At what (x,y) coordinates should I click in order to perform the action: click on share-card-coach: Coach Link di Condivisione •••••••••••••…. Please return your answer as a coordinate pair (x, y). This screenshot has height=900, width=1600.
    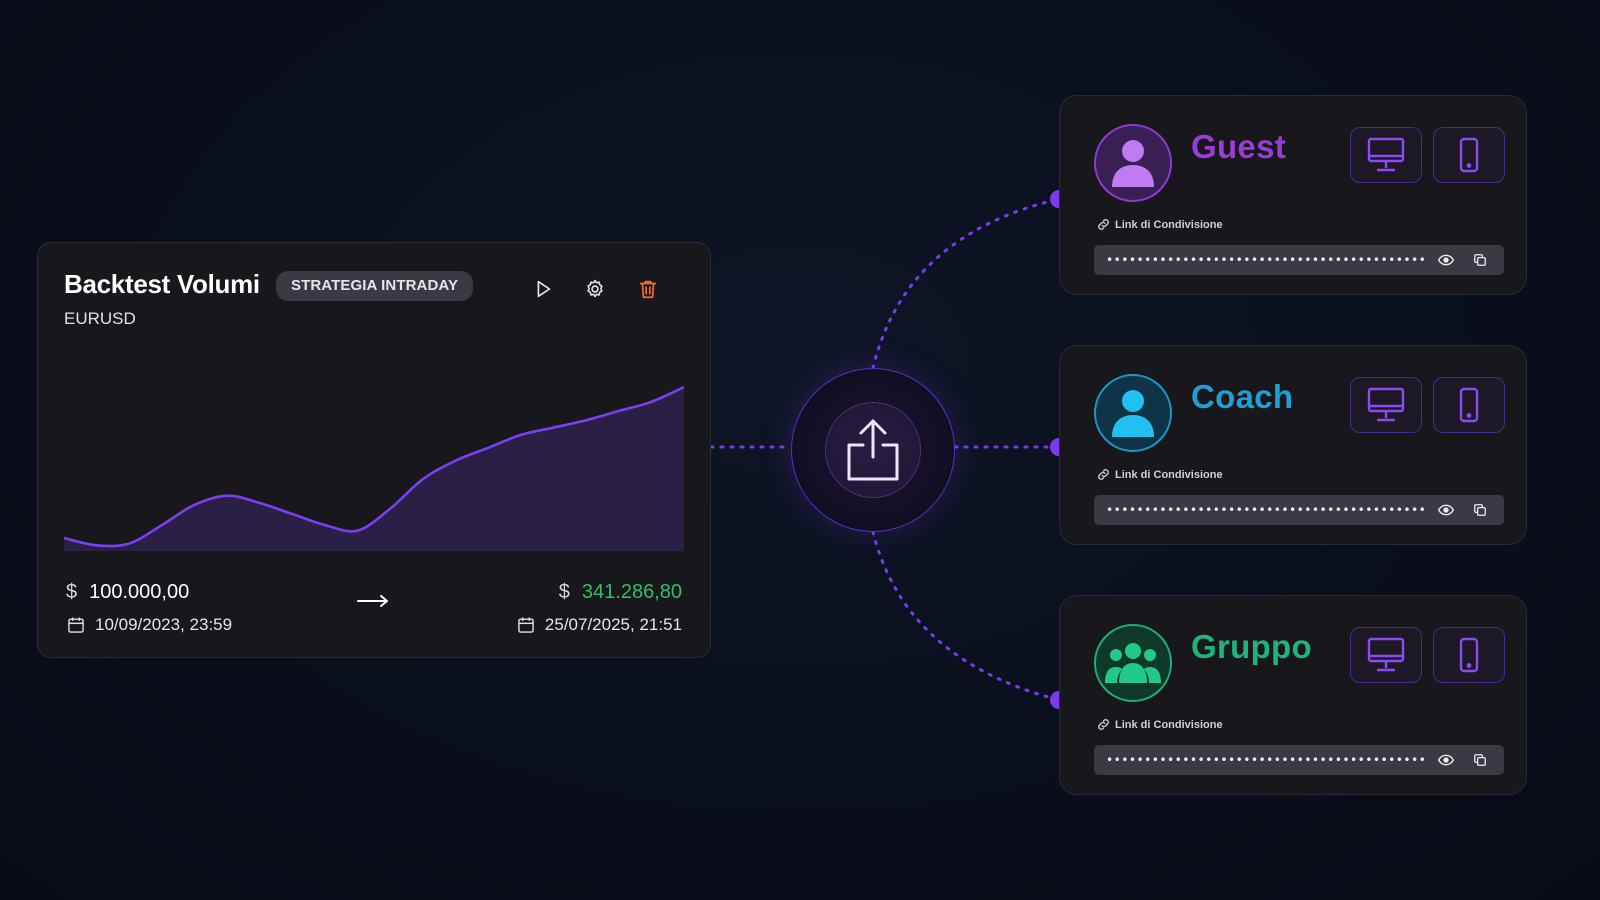
    Looking at the image, I should click on (1293, 445).